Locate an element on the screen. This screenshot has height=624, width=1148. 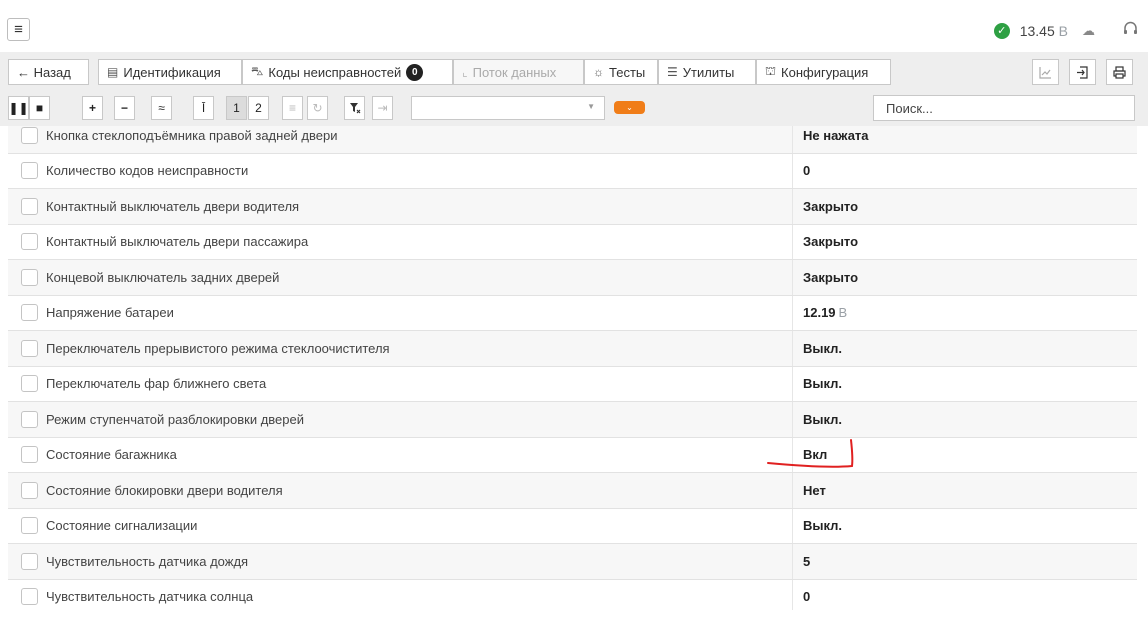
back-button: ← Назад is located at coordinates (48, 72).